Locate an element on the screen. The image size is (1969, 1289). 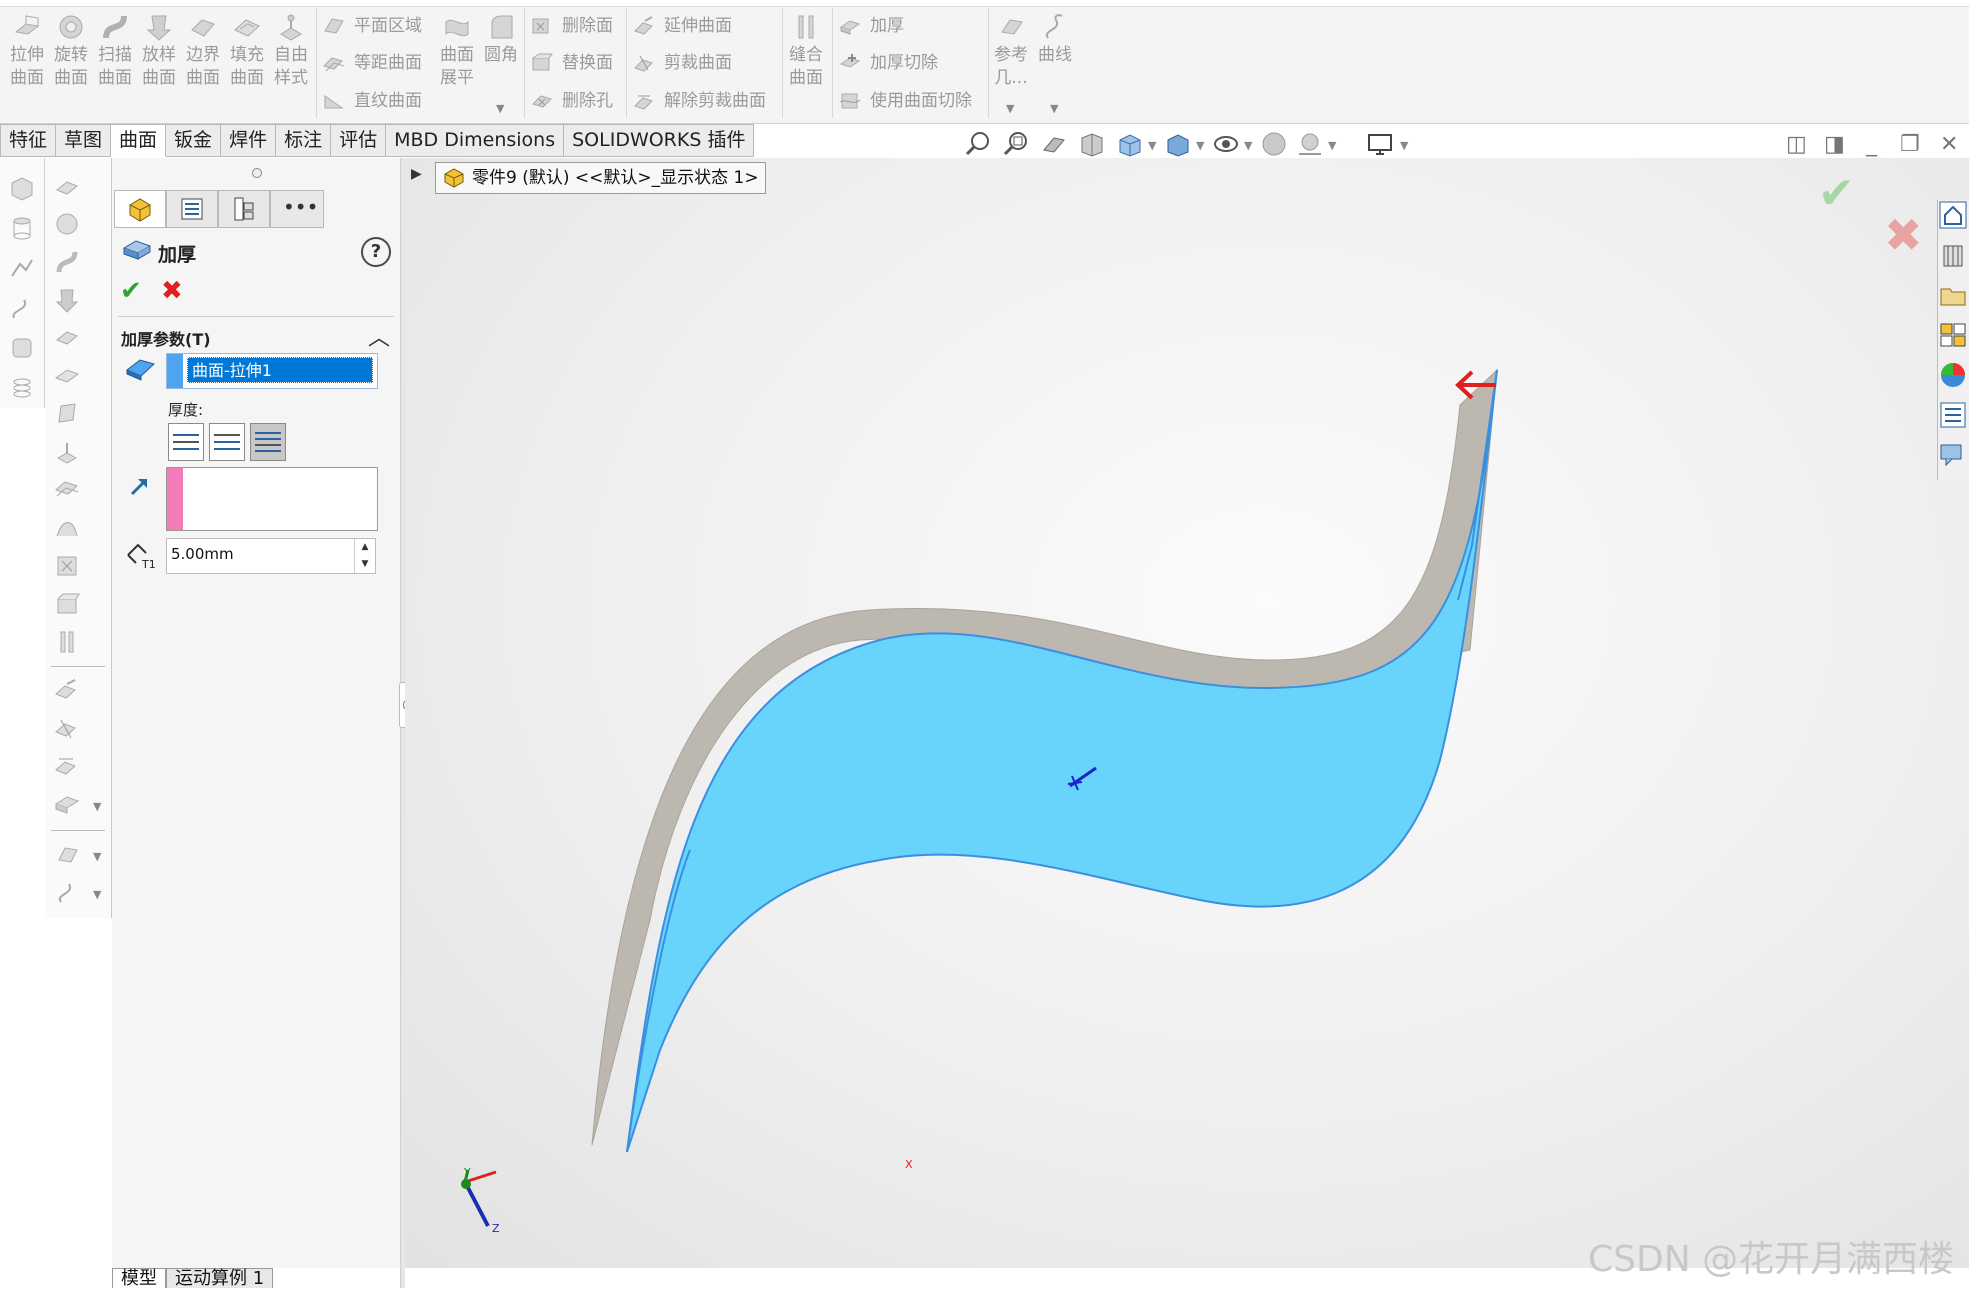
tab-markup: 标注 is located at coordinates (304, 140).